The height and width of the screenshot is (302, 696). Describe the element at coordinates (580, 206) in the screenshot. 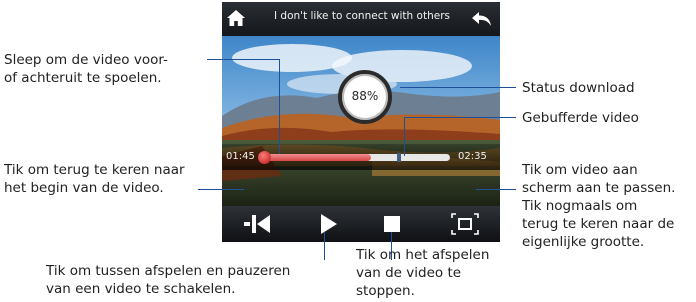

I see `fit-annotation-line: Tik nogmaals om` at that location.